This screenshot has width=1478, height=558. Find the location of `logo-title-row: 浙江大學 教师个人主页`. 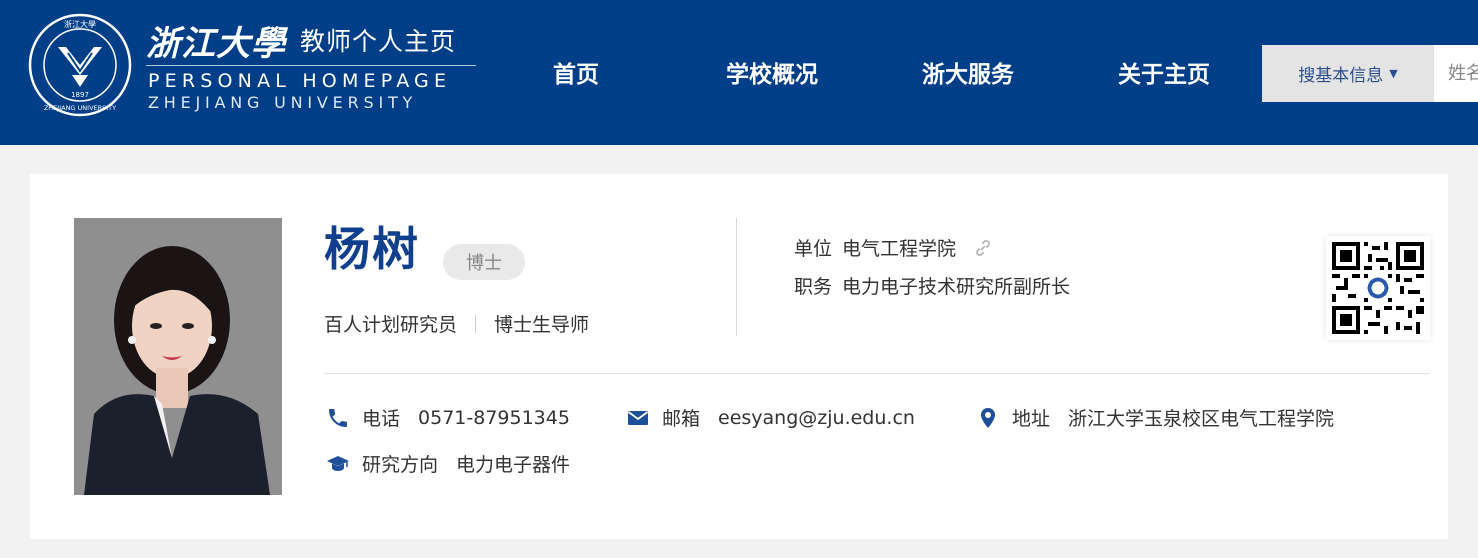

logo-title-row: 浙江大學 教师个人主页 is located at coordinates (301, 41).